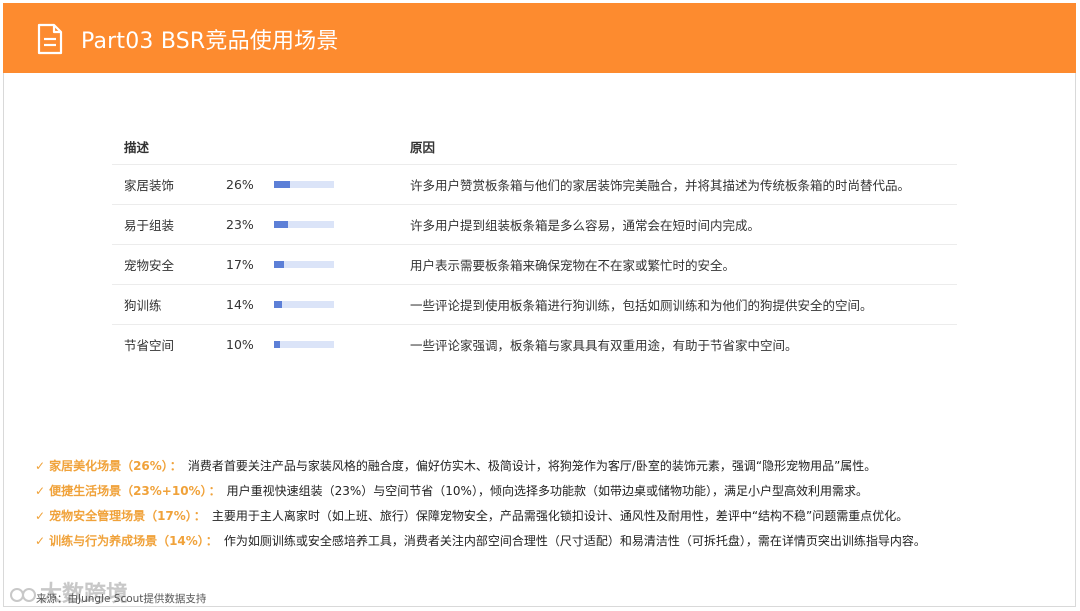  I want to click on table-row: 节省空间 10% 一些评论家强调，板条箱与家具具有双重用途，有助于节省家中空间。, so click(534, 345).